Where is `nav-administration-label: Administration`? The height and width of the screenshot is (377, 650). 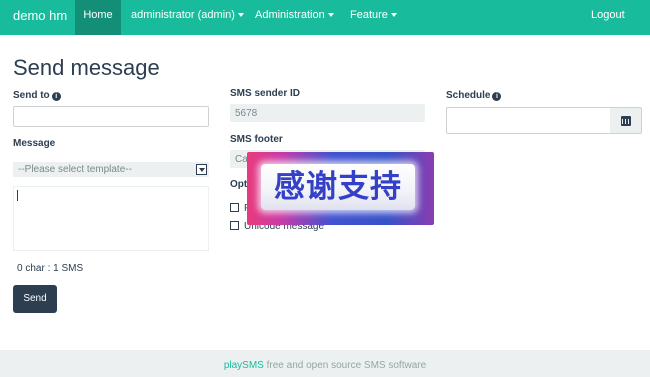
nav-administration-label: Administration is located at coordinates (290, 15).